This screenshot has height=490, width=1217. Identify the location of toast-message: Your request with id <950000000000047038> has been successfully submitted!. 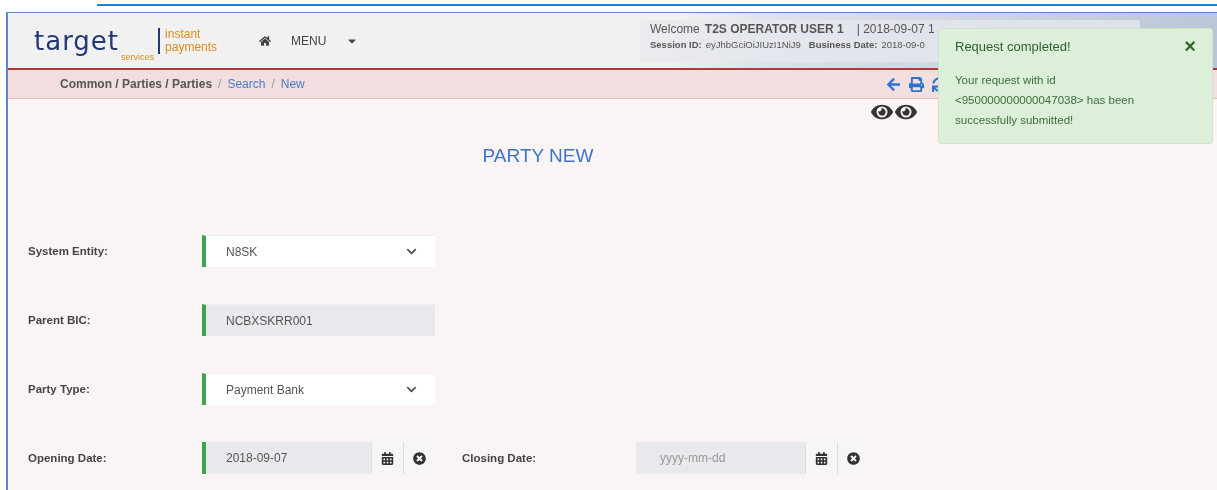
(1045, 100).